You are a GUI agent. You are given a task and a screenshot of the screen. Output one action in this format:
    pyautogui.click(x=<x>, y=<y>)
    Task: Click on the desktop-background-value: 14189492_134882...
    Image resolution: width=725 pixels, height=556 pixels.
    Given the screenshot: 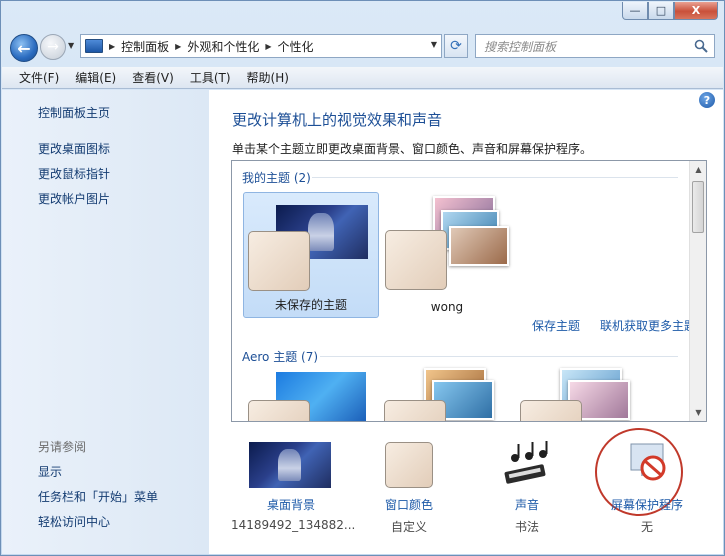 What is the action you would take?
    pyautogui.click(x=293, y=525)
    